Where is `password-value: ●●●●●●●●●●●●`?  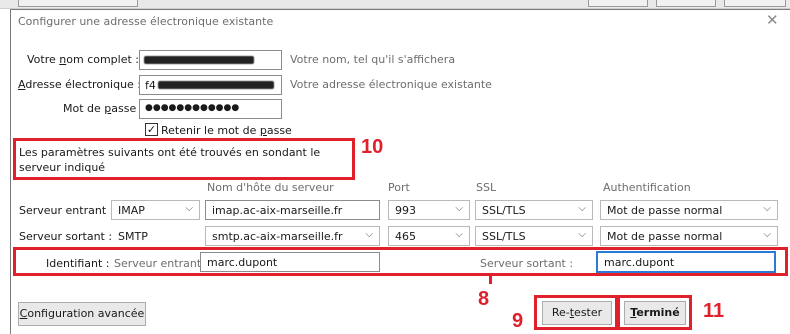 password-value: ●●●●●●●●●●●● is located at coordinates (192, 108).